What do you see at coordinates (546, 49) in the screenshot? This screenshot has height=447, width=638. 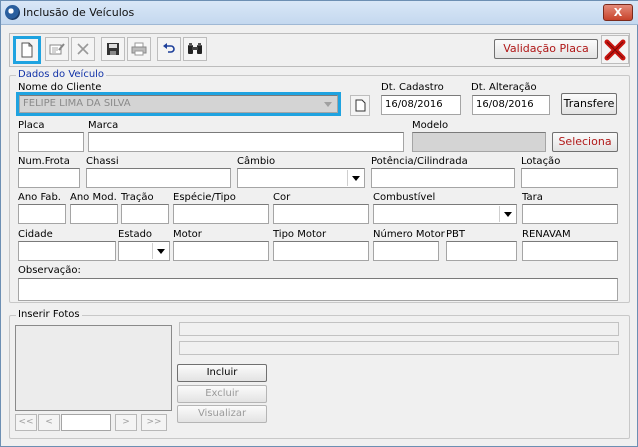 I see `validacao-placa-button: Validação Placa` at bounding box center [546, 49].